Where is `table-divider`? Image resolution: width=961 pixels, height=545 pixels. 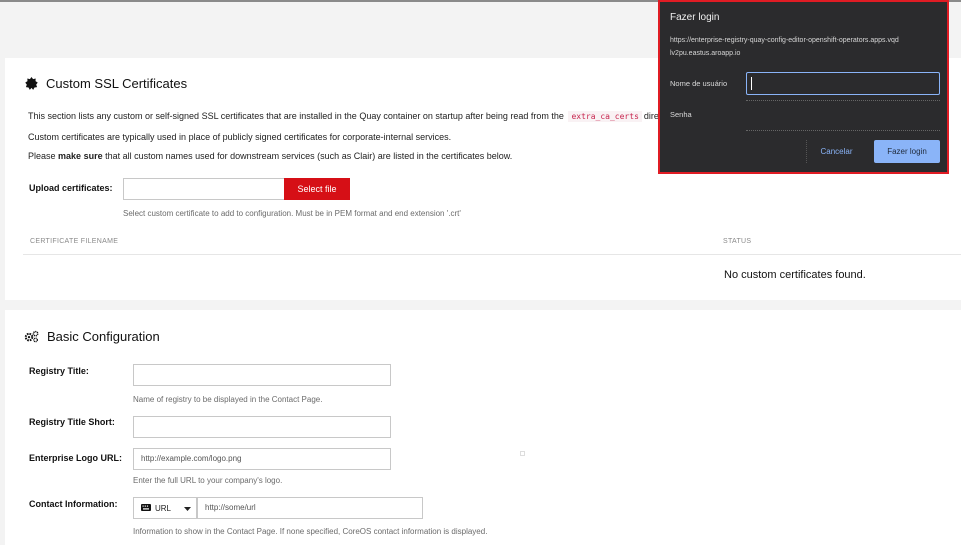
table-divider is located at coordinates (492, 254).